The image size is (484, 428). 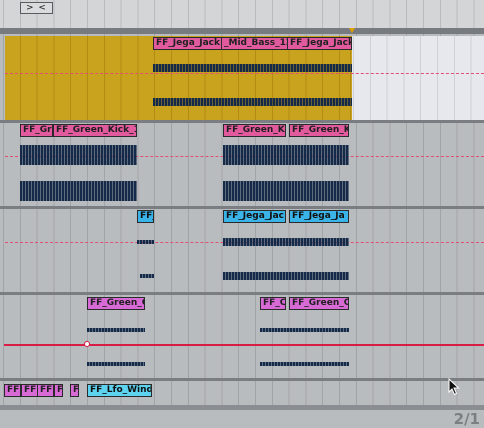 What do you see at coordinates (254, 43) in the screenshot?
I see `clip-header: _Mid_Bass_12` at bounding box center [254, 43].